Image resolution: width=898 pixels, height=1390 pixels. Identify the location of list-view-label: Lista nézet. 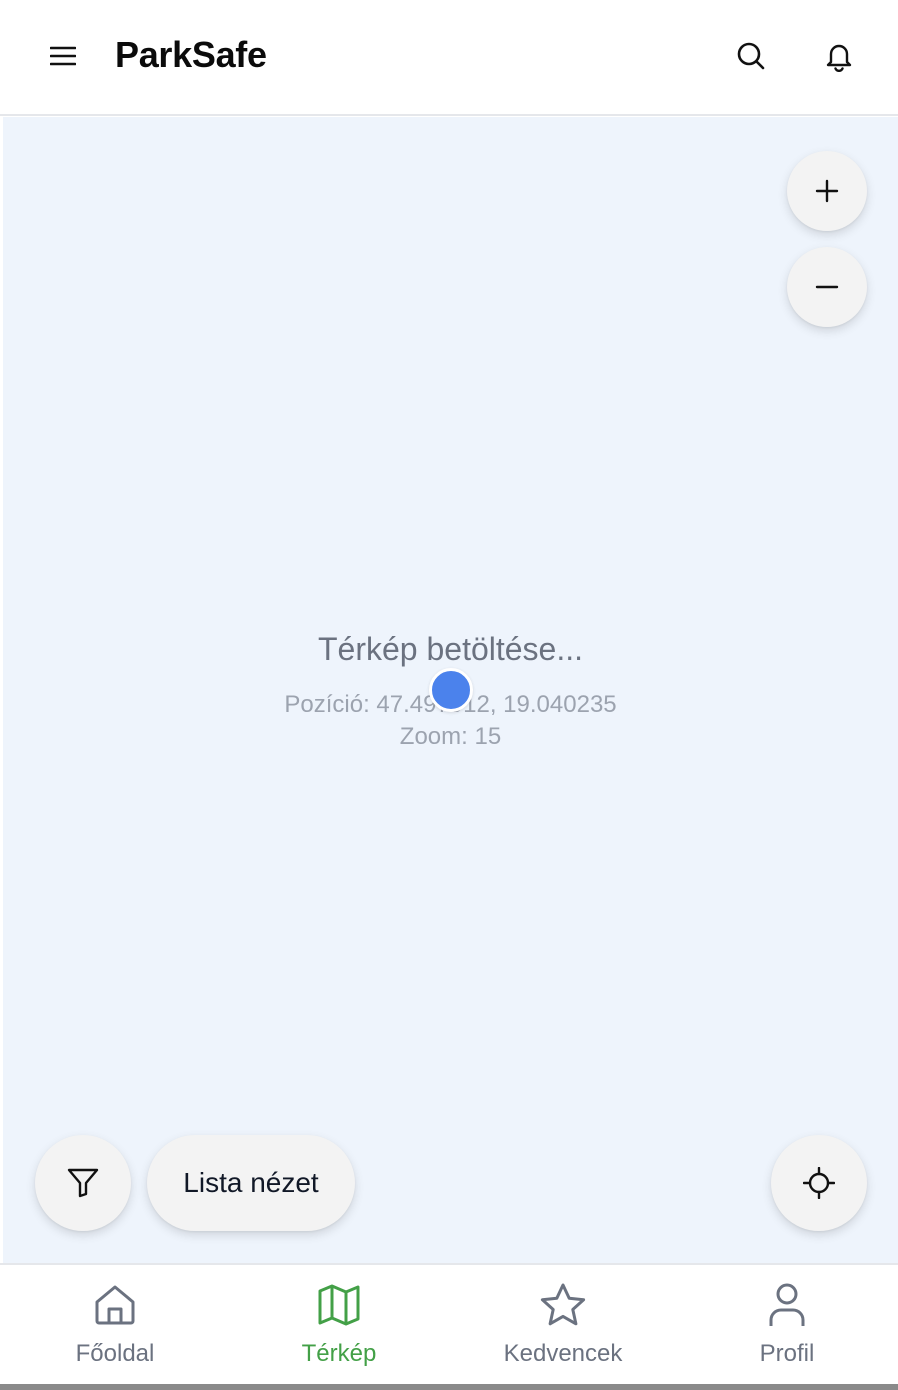
(251, 1182).